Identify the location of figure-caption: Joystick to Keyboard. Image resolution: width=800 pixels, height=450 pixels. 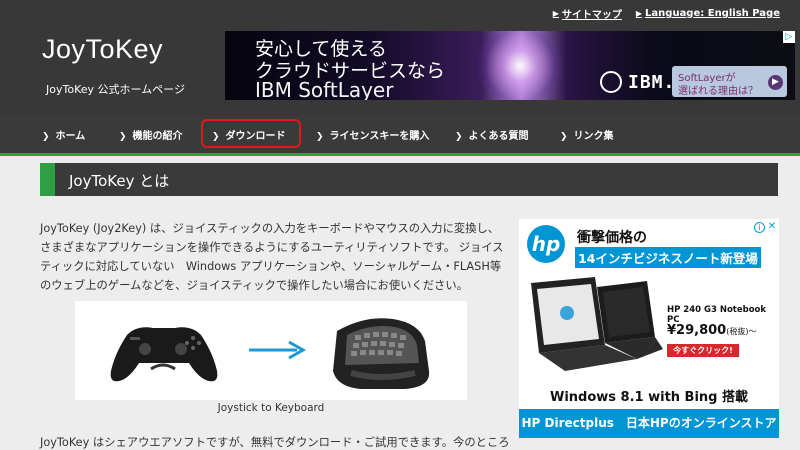
(271, 408).